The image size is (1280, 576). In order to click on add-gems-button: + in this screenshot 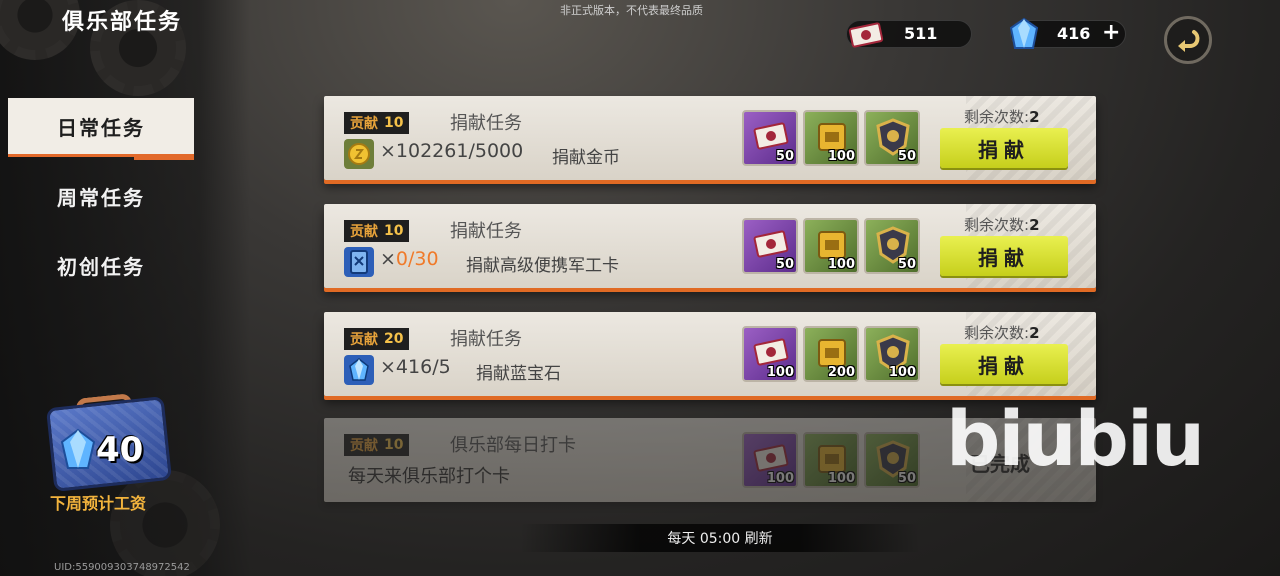, I will do `click(1111, 32)`.